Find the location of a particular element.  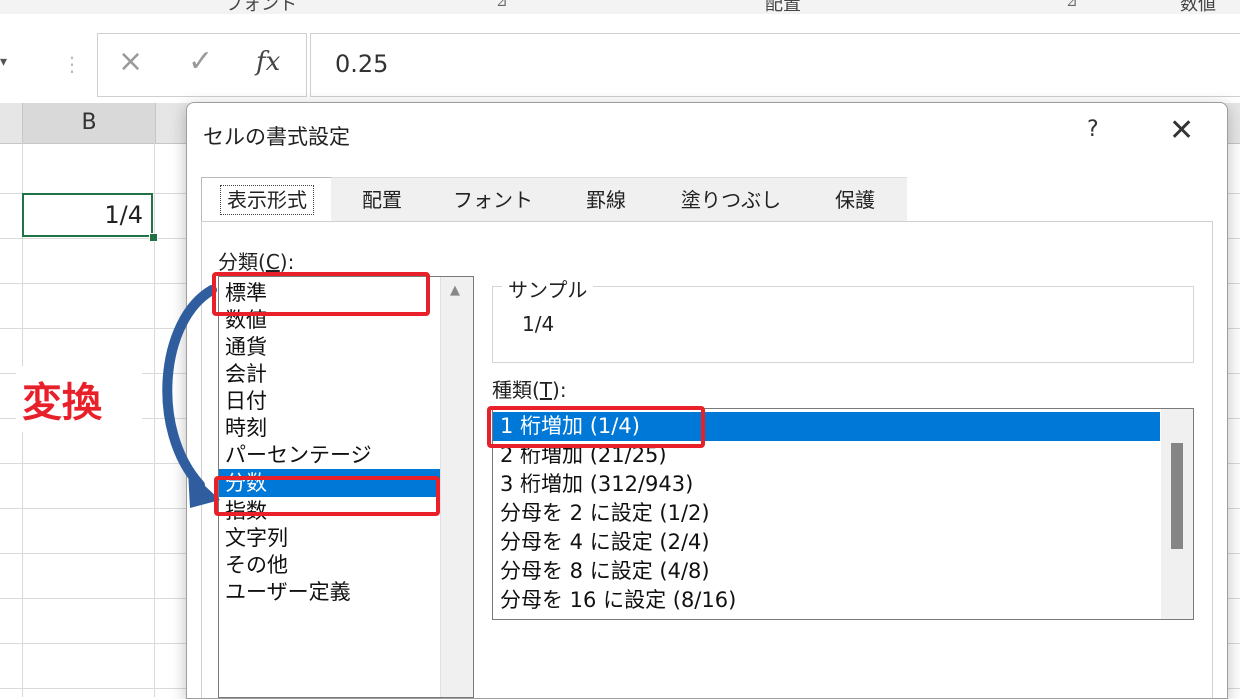

enter-check-icon: ✓ is located at coordinates (200, 61).